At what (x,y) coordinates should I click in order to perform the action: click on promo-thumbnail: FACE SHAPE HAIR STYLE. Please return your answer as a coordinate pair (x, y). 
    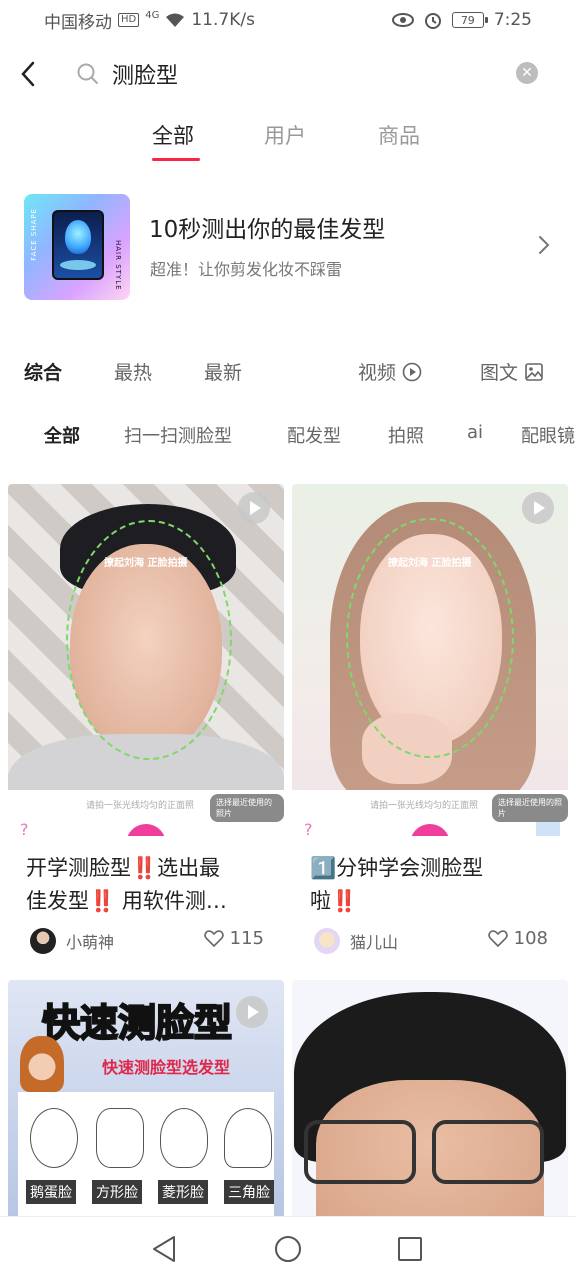
    Looking at the image, I should click on (77, 247).